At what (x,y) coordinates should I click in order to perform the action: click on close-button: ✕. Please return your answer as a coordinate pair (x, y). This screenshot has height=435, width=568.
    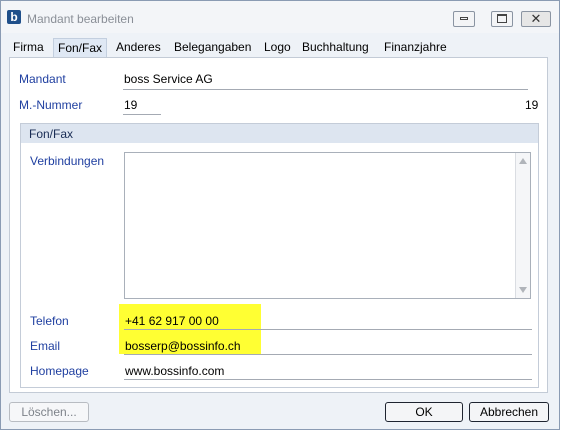
    Looking at the image, I should click on (536, 19).